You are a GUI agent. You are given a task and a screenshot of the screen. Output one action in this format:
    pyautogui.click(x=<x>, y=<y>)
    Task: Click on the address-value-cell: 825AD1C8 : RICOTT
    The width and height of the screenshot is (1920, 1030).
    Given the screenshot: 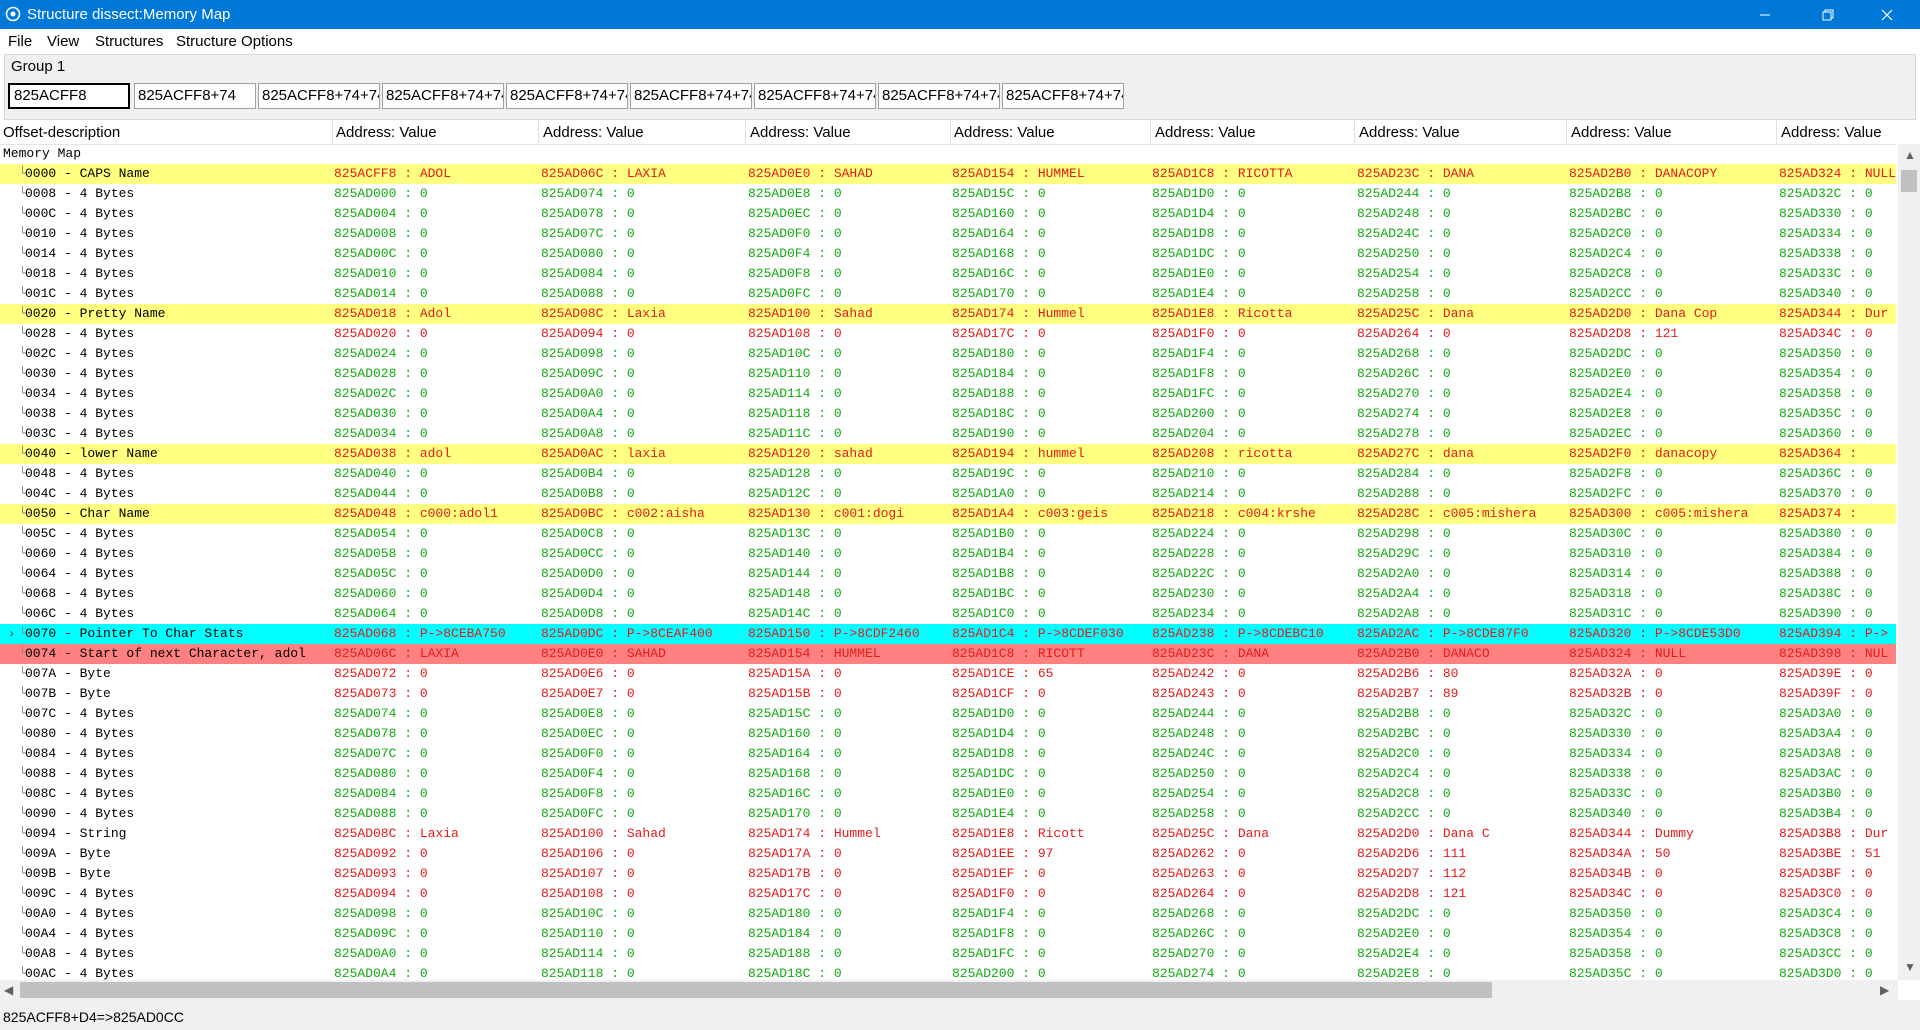 What is the action you would take?
    pyautogui.click(x=1018, y=653)
    